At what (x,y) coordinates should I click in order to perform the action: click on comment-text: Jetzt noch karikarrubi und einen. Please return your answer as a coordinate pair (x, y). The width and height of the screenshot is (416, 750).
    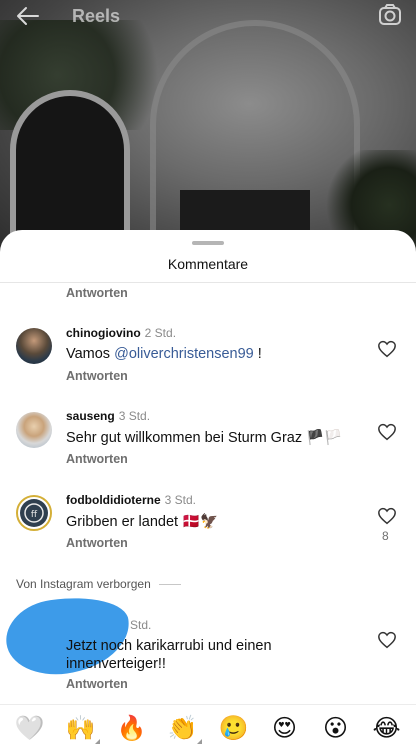
    Looking at the image, I should click on (169, 646).